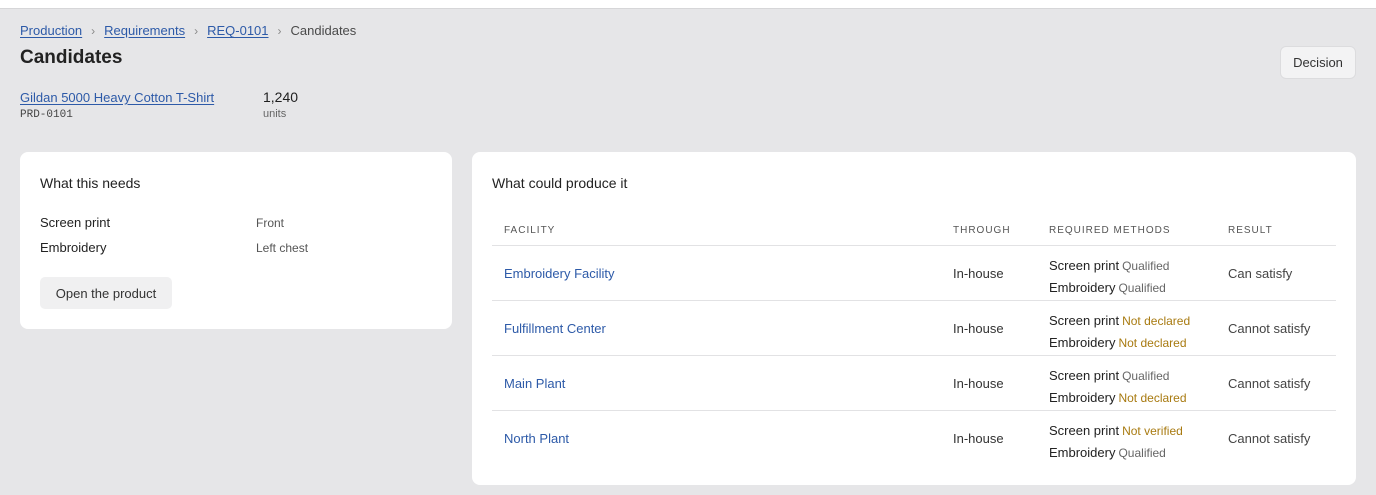  I want to click on candidates-title: What could produce it, so click(560, 183).